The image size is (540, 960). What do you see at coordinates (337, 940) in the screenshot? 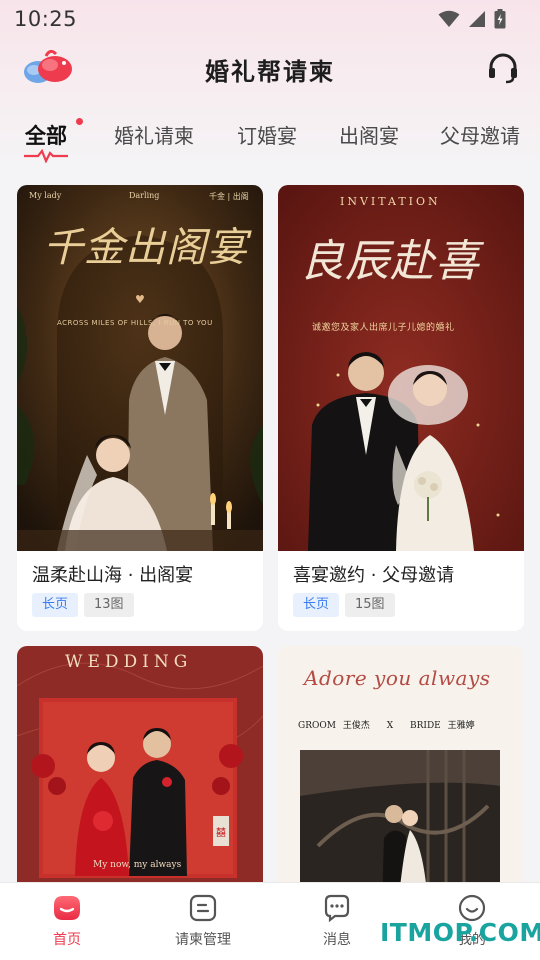
I see `tab-bar-label: 消息` at bounding box center [337, 940].